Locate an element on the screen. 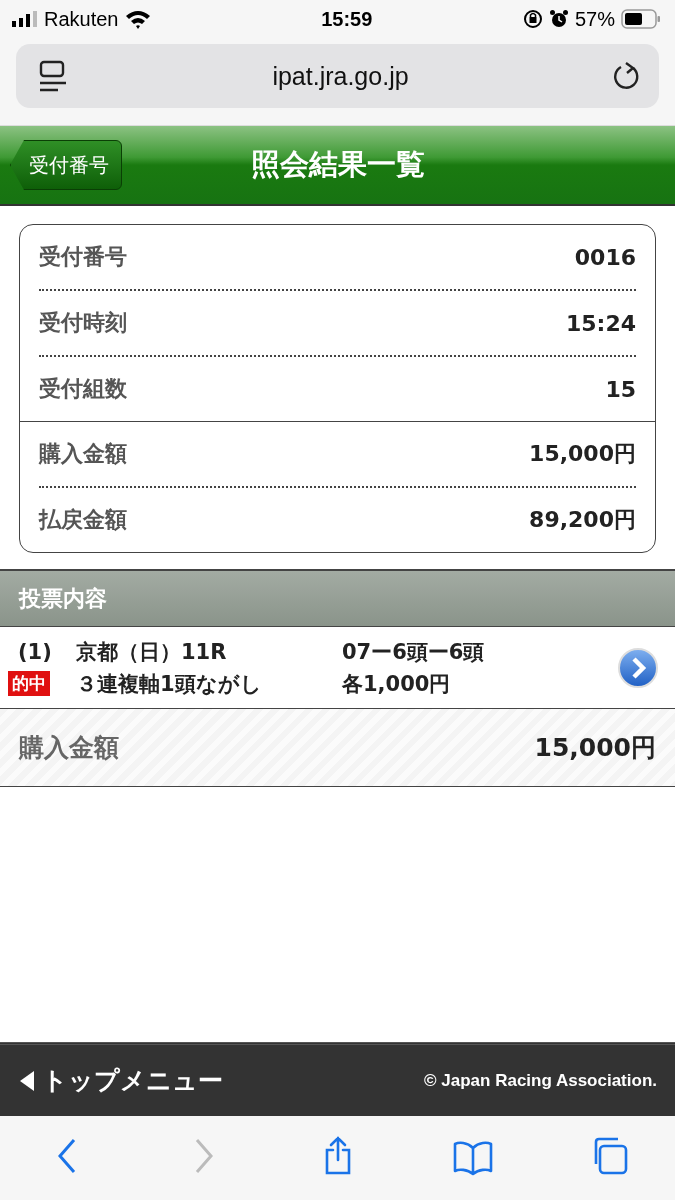  signal-icon is located at coordinates (25, 19).